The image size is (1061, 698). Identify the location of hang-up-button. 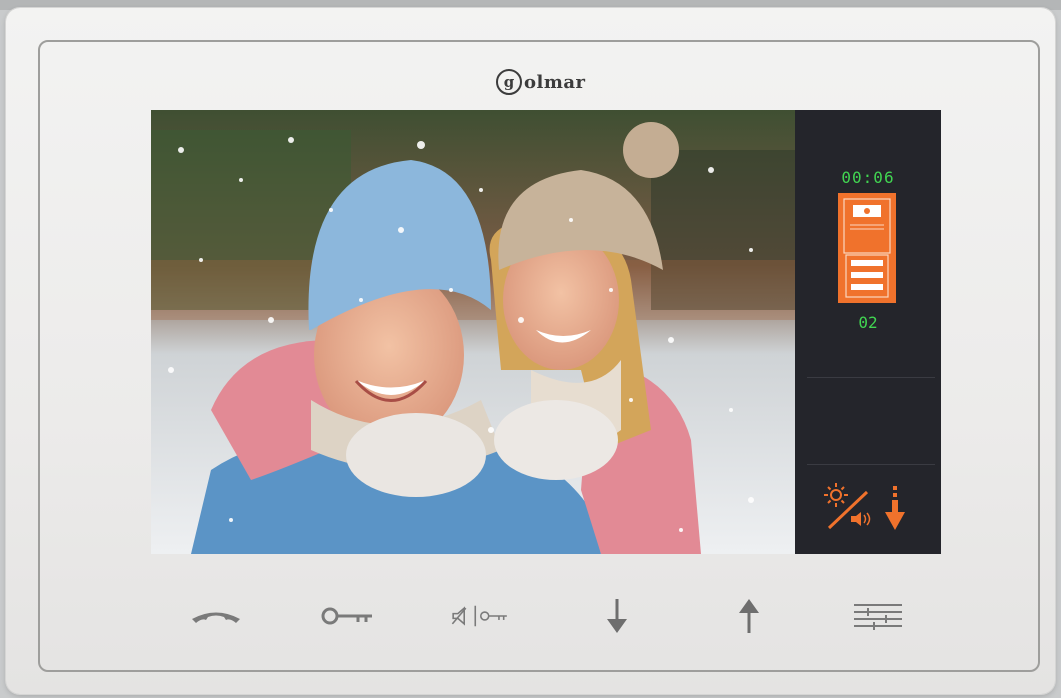
(216, 616).